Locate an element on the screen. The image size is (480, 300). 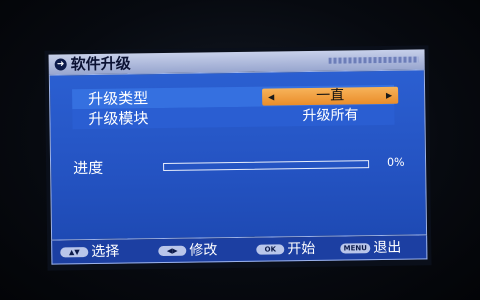
progress-value: 0% is located at coordinates (395, 162).